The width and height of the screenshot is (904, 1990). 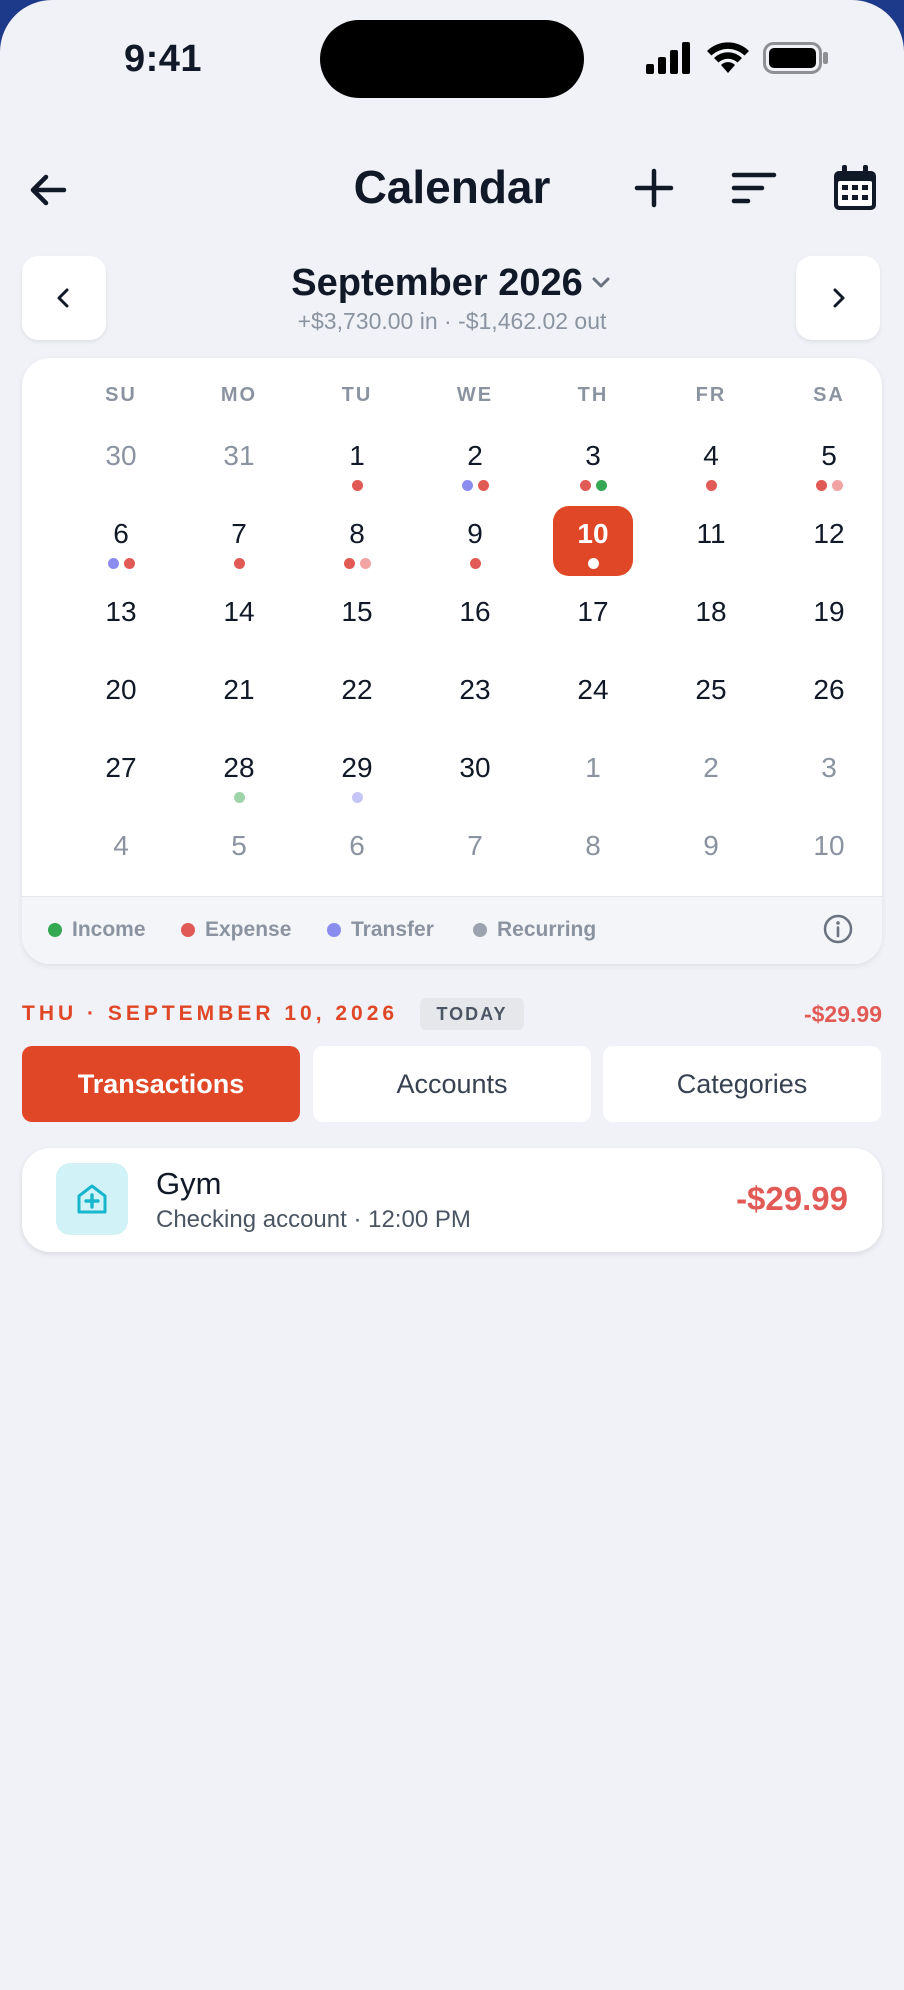 What do you see at coordinates (855, 188) in the screenshot?
I see `calendar-view-icon` at bounding box center [855, 188].